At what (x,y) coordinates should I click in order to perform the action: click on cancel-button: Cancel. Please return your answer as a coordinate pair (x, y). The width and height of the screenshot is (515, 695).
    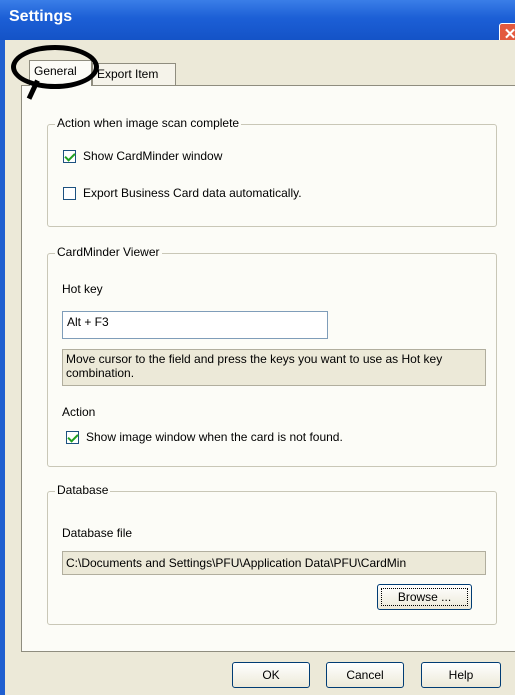
    Looking at the image, I should click on (365, 675).